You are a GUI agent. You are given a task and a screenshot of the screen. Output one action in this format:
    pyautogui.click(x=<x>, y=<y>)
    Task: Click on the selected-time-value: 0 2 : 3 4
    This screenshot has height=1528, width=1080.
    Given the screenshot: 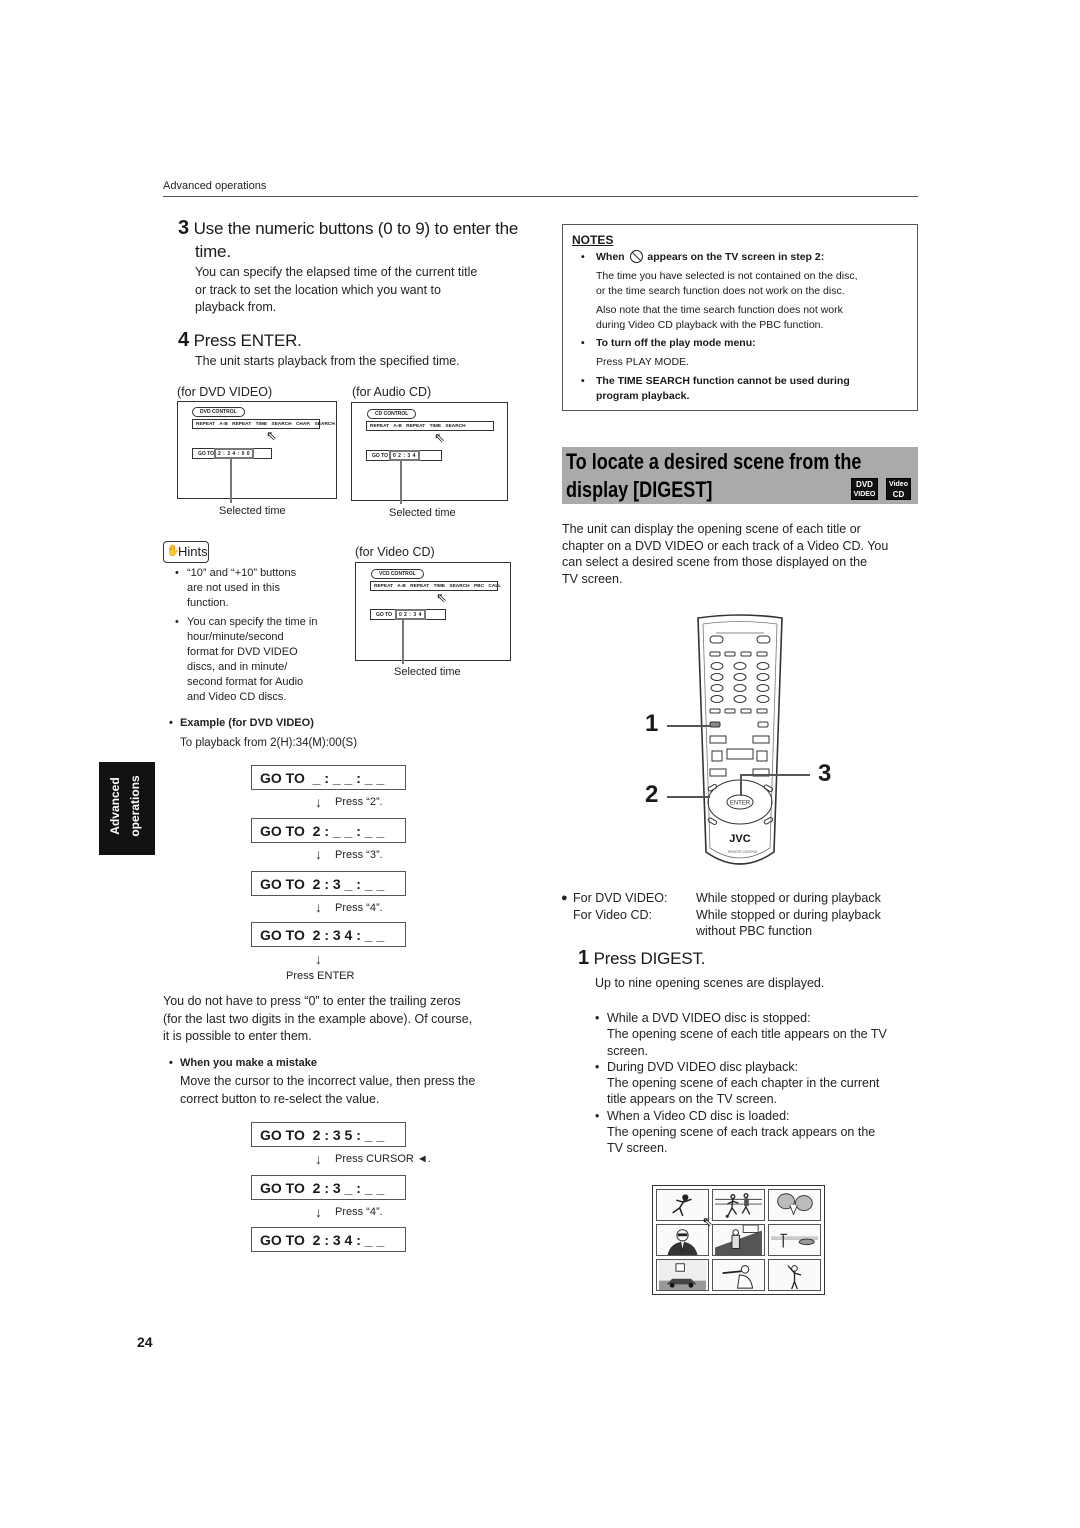 What is the action you would take?
    pyautogui.click(x=404, y=455)
    